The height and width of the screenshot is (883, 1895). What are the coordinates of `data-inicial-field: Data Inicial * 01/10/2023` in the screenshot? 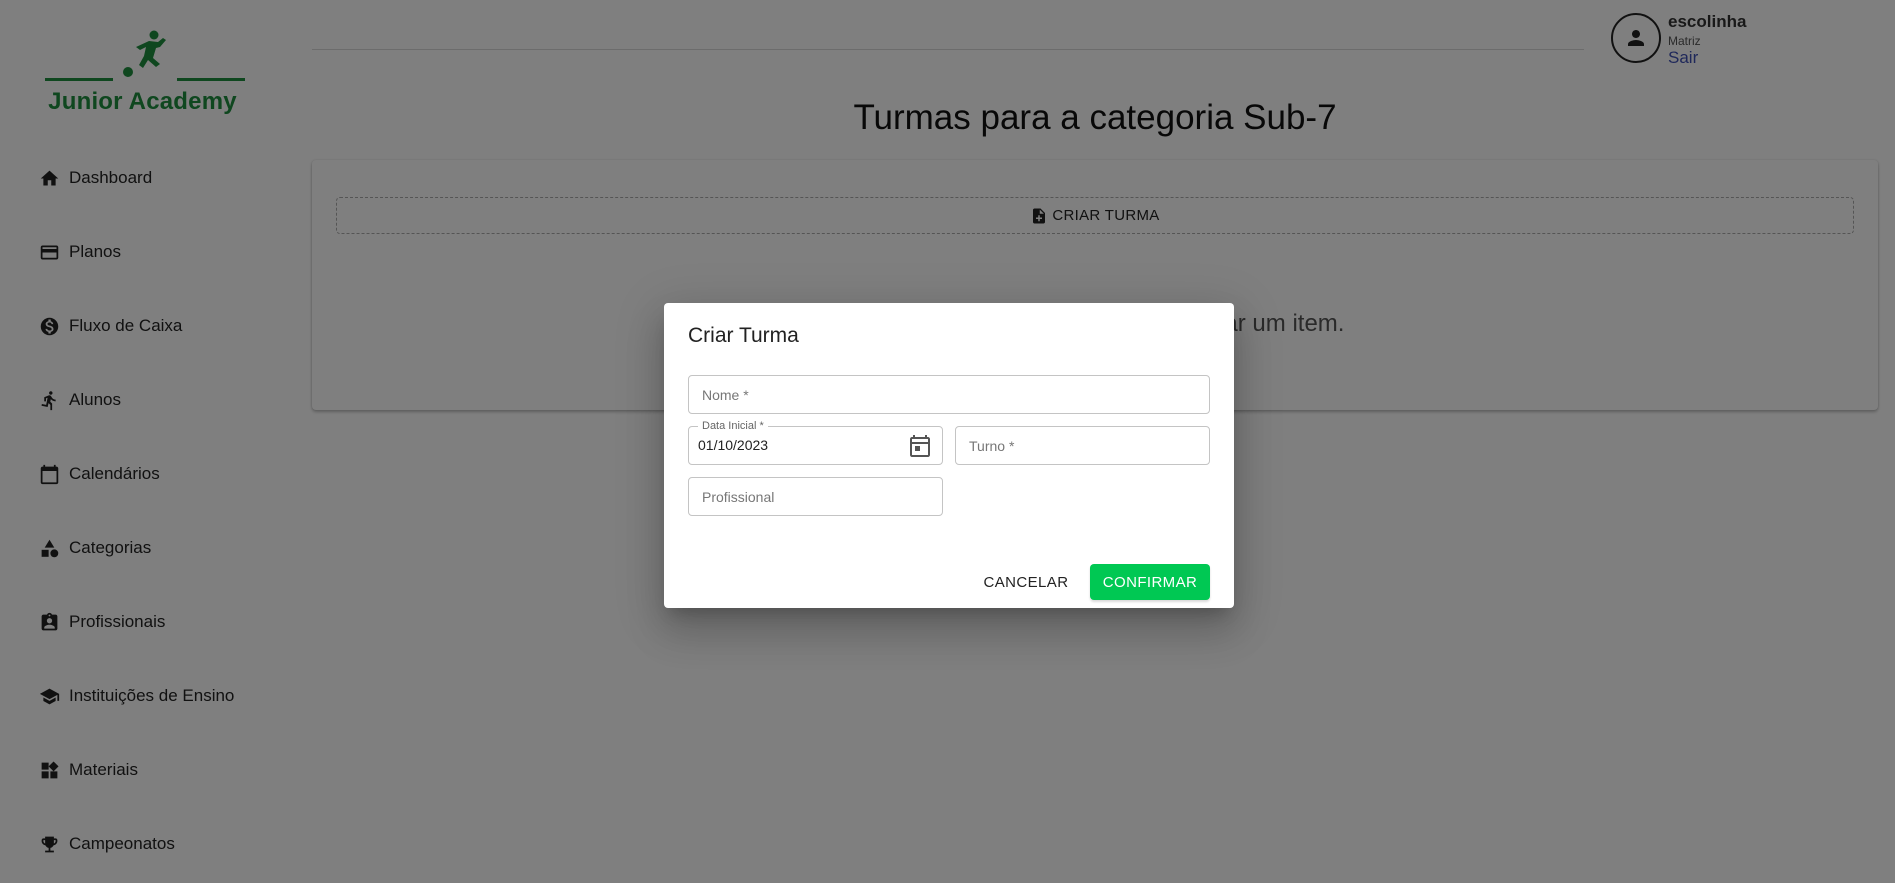 It's located at (815, 442).